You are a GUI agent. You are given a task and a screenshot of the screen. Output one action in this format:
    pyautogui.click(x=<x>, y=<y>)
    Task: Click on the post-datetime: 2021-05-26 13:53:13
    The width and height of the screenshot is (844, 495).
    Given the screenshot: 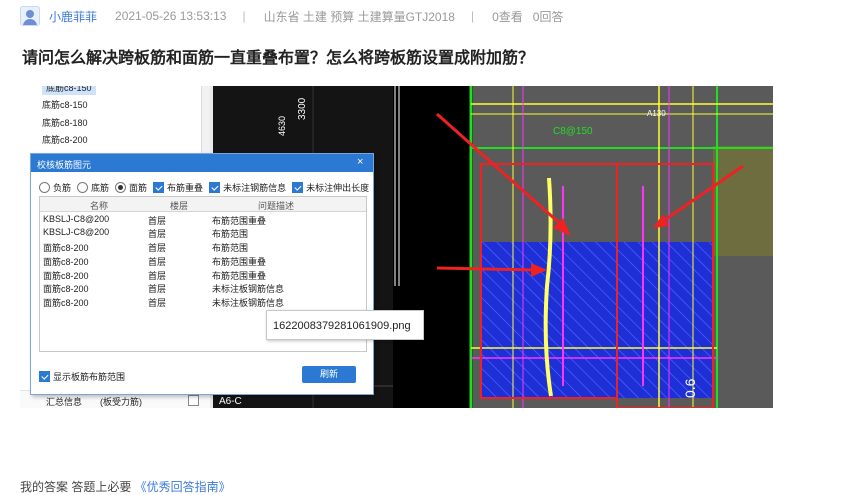 What is the action you would take?
    pyautogui.click(x=171, y=16)
    